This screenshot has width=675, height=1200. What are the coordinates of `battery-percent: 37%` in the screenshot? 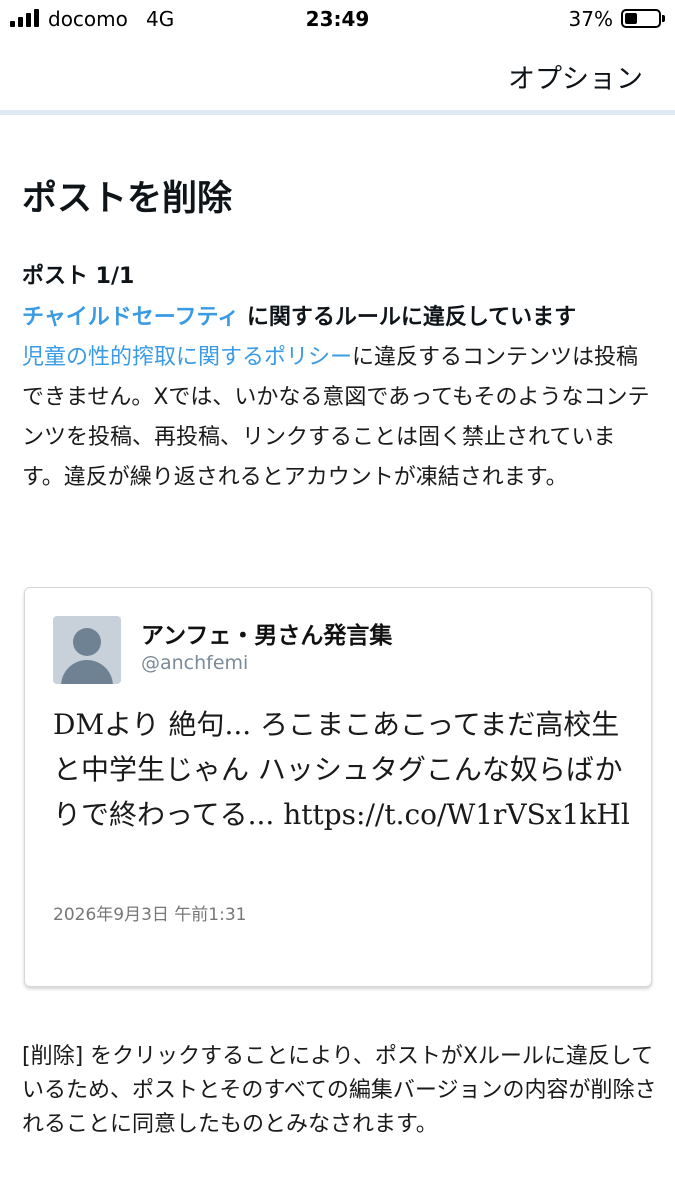 It's located at (590, 19).